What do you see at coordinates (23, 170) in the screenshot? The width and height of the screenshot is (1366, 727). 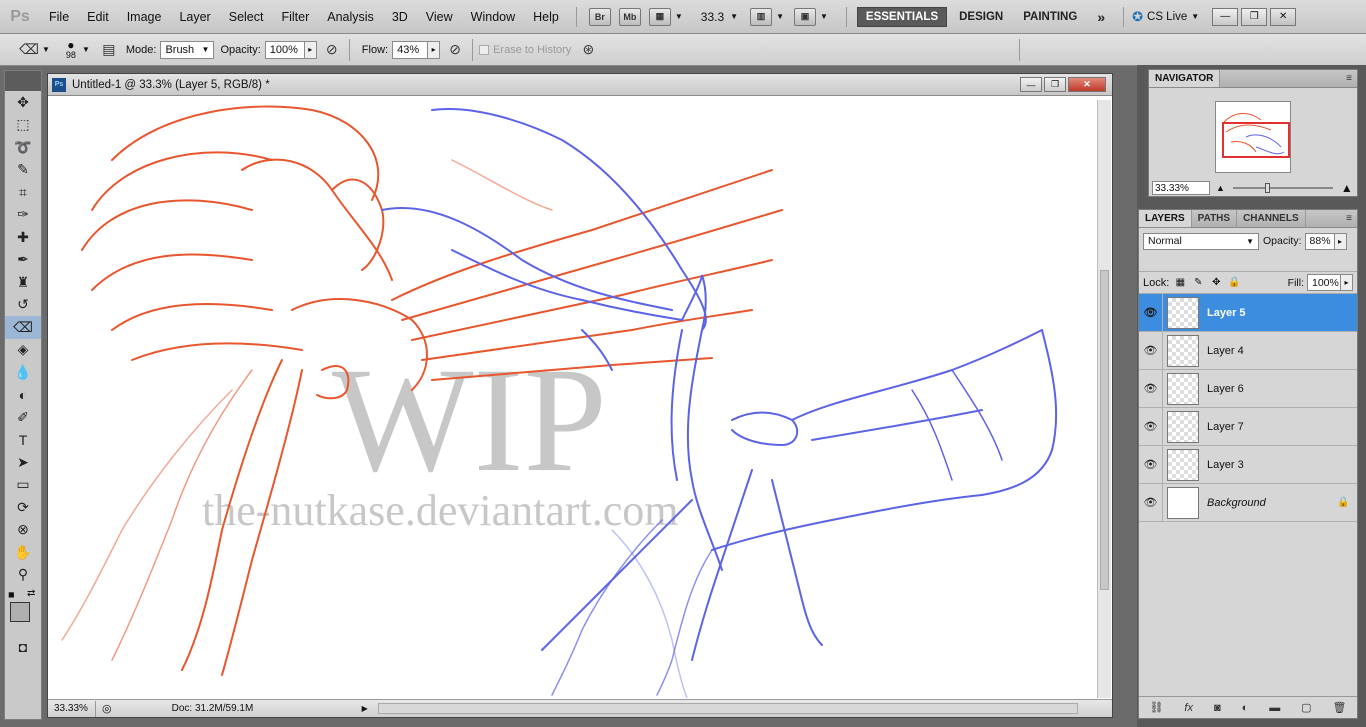 I see `quick-selection-tool-icon: ✎` at bounding box center [23, 170].